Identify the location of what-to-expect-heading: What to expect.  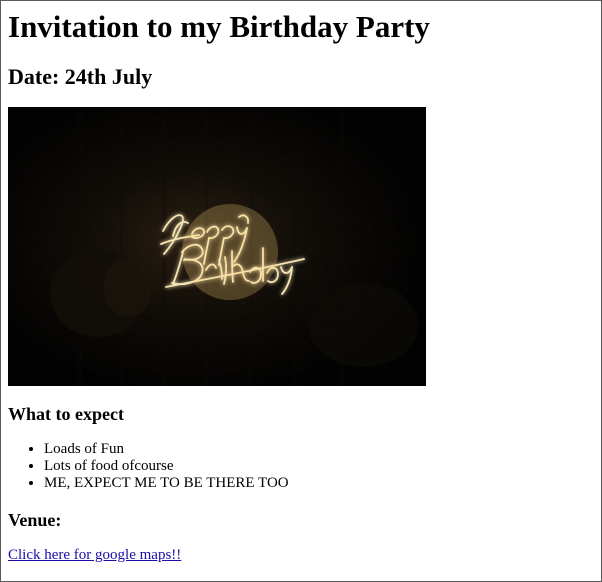
(66, 414).